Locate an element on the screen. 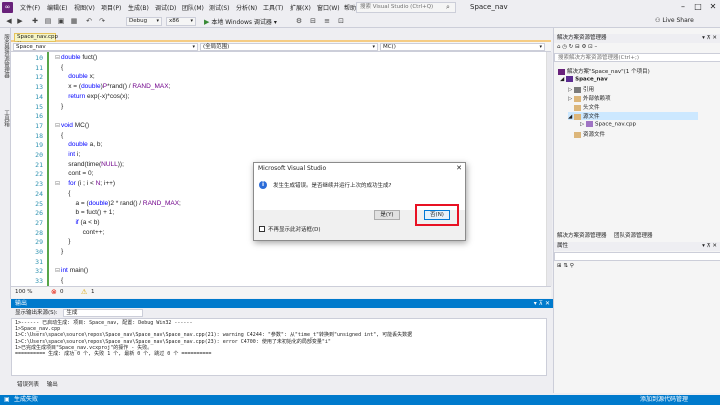 This screenshot has width=720, height=405. breakpoint-icon: ⊟ is located at coordinates (313, 21).